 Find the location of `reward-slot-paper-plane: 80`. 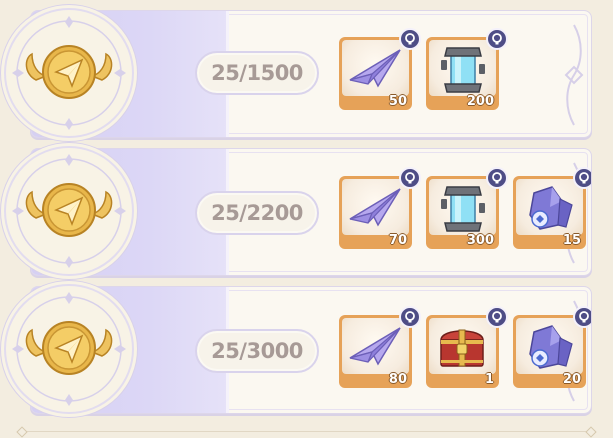

reward-slot-paper-plane: 80 is located at coordinates (380, 347).